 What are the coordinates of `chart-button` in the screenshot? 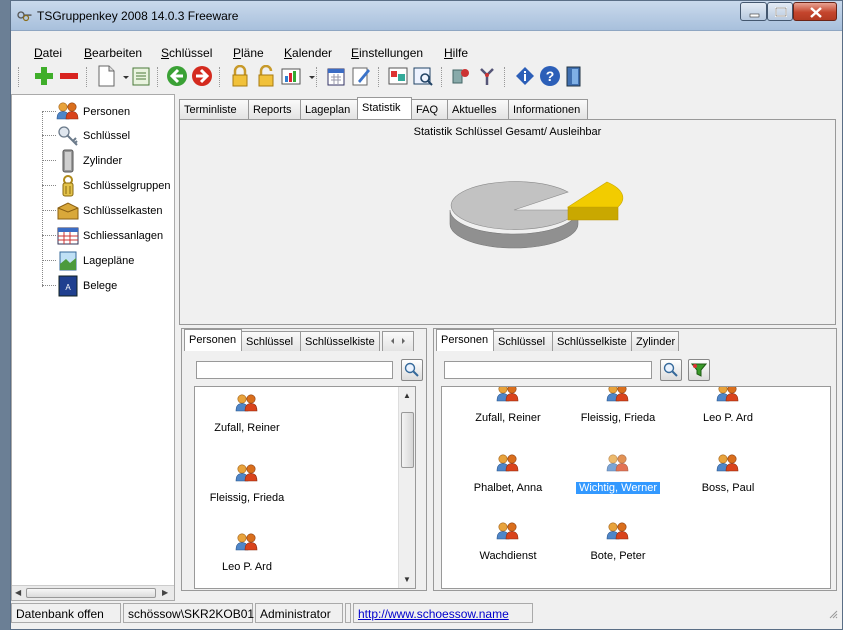 It's located at (291, 76).